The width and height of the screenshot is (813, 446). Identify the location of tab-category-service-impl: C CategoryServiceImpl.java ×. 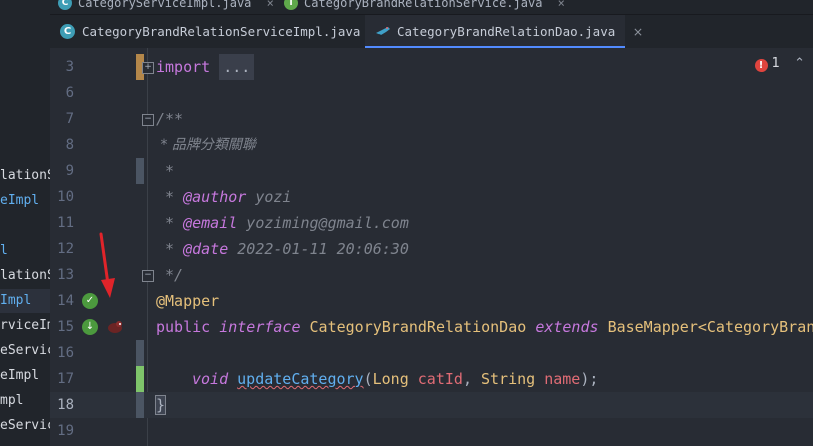
(163, 7).